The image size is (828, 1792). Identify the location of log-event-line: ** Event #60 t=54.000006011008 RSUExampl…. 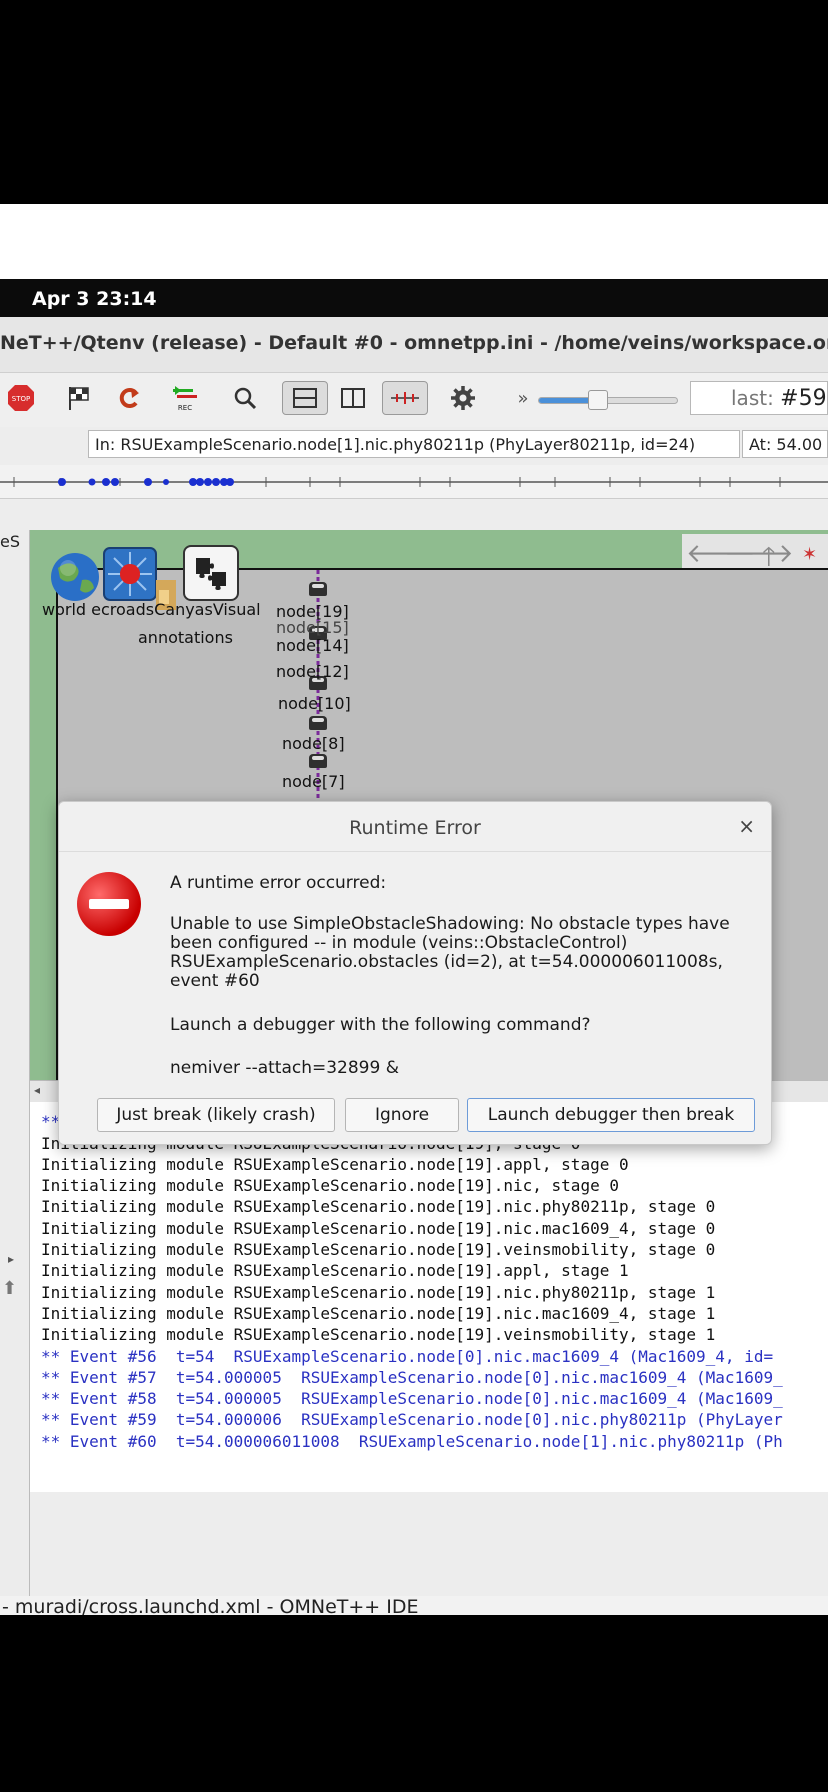
(412, 1441).